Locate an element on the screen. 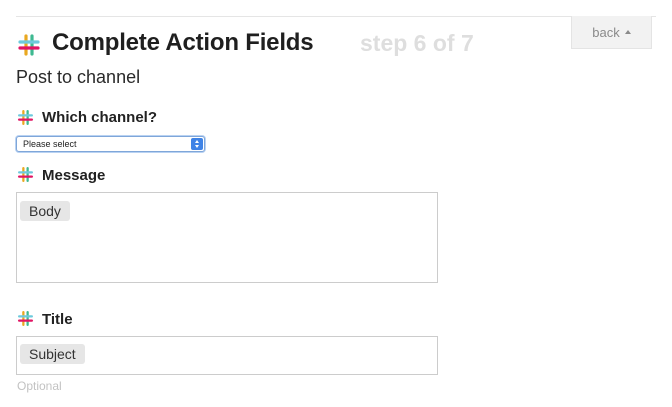 This screenshot has height=407, width=672. back-button: back is located at coordinates (611, 32).